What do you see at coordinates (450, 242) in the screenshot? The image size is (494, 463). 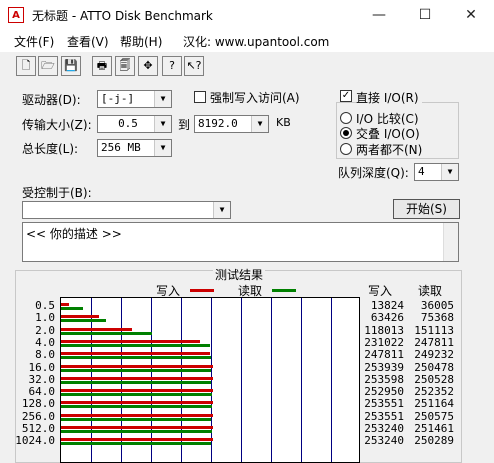 I see `description-scrollbar` at bounding box center [450, 242].